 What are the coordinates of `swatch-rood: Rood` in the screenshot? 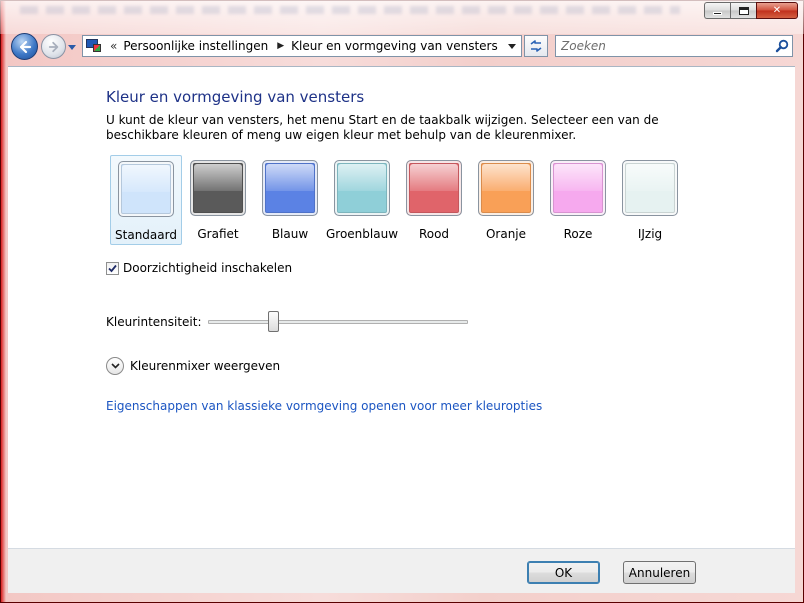 It's located at (434, 200).